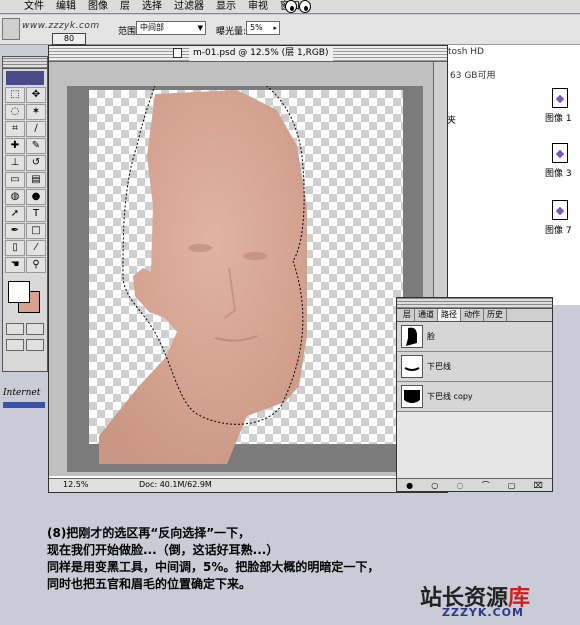 The height and width of the screenshot is (625, 580). I want to click on xeyes-icon, so click(298, 6).